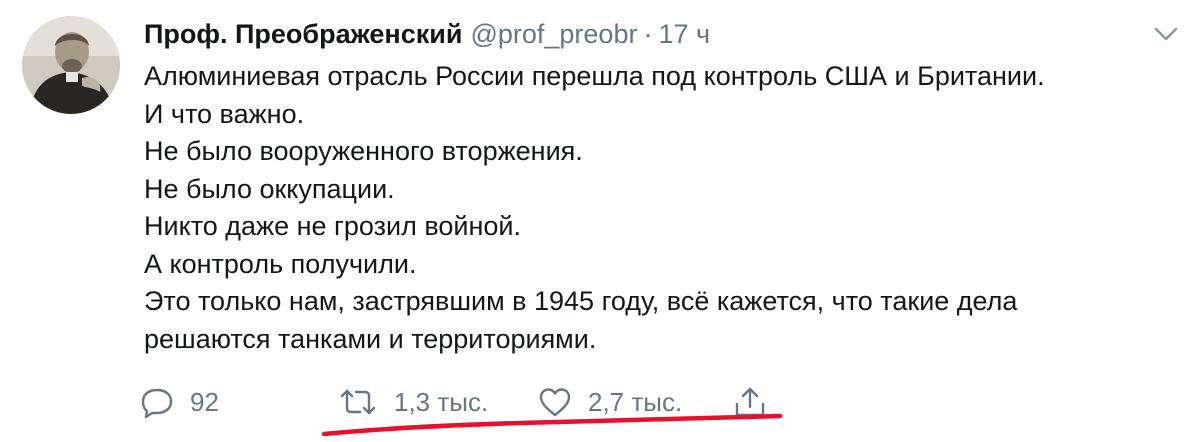 This screenshot has width=1195, height=442. What do you see at coordinates (1166, 34) in the screenshot?
I see `chevron-down-icon` at bounding box center [1166, 34].